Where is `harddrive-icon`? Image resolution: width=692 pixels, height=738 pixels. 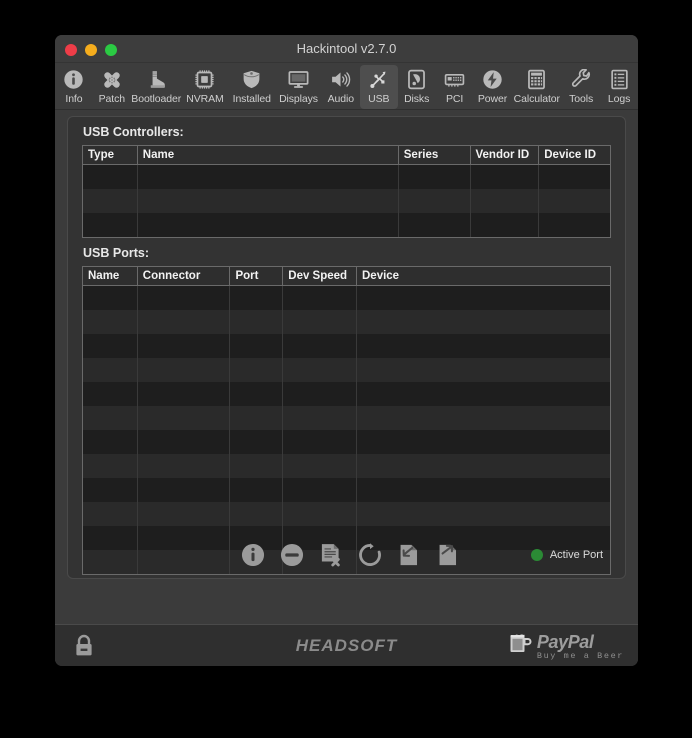
harddrive-icon is located at coordinates (416, 79).